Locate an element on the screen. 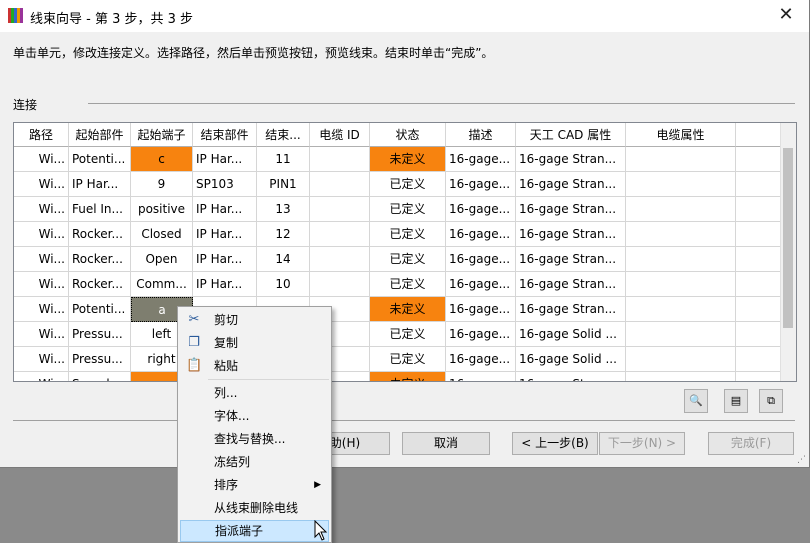 The width and height of the screenshot is (810, 543). cancel-button: 取消 is located at coordinates (446, 443).